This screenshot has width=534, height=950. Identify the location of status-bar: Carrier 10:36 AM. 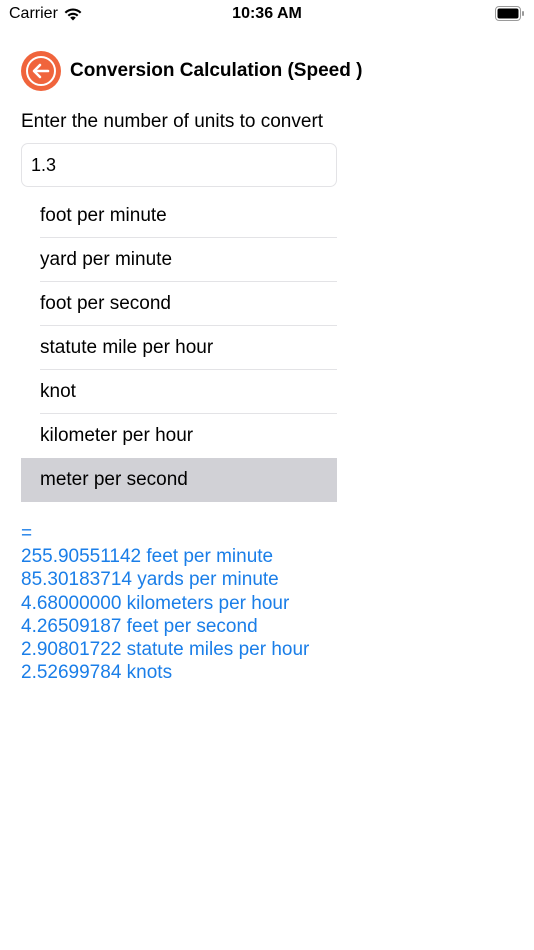
(267, 14).